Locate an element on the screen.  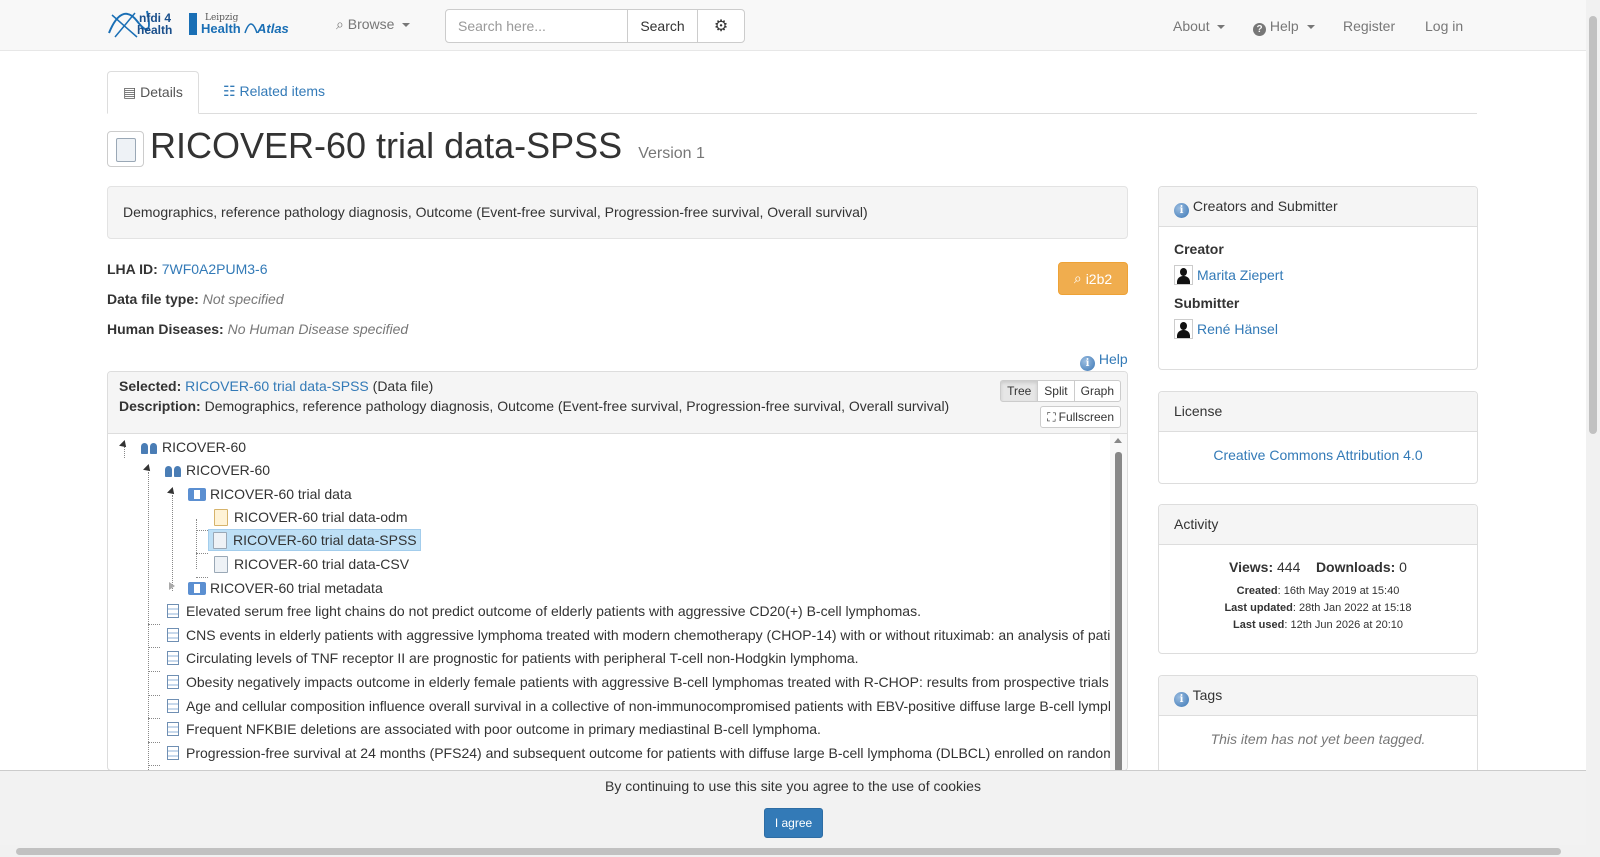
assay-icon is located at coordinates (197, 494).